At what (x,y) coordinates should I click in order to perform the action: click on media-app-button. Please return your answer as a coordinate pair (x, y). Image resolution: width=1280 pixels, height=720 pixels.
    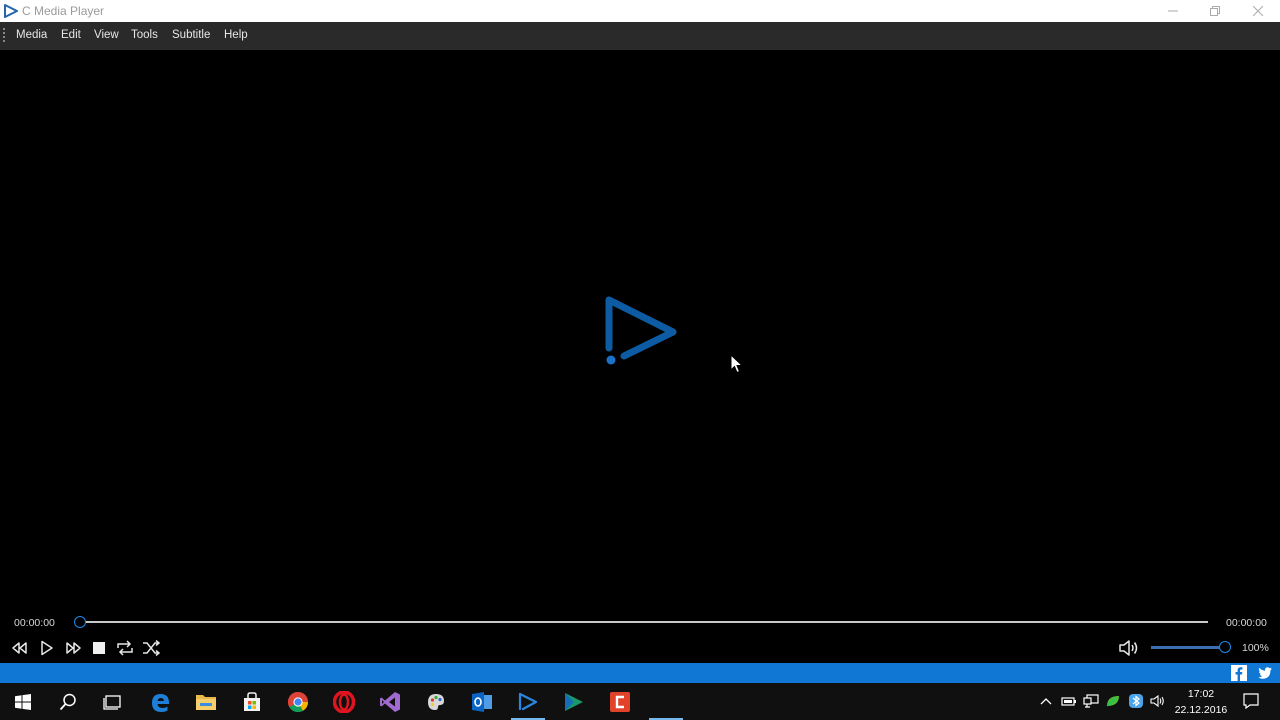
    Looking at the image, I should click on (574, 701).